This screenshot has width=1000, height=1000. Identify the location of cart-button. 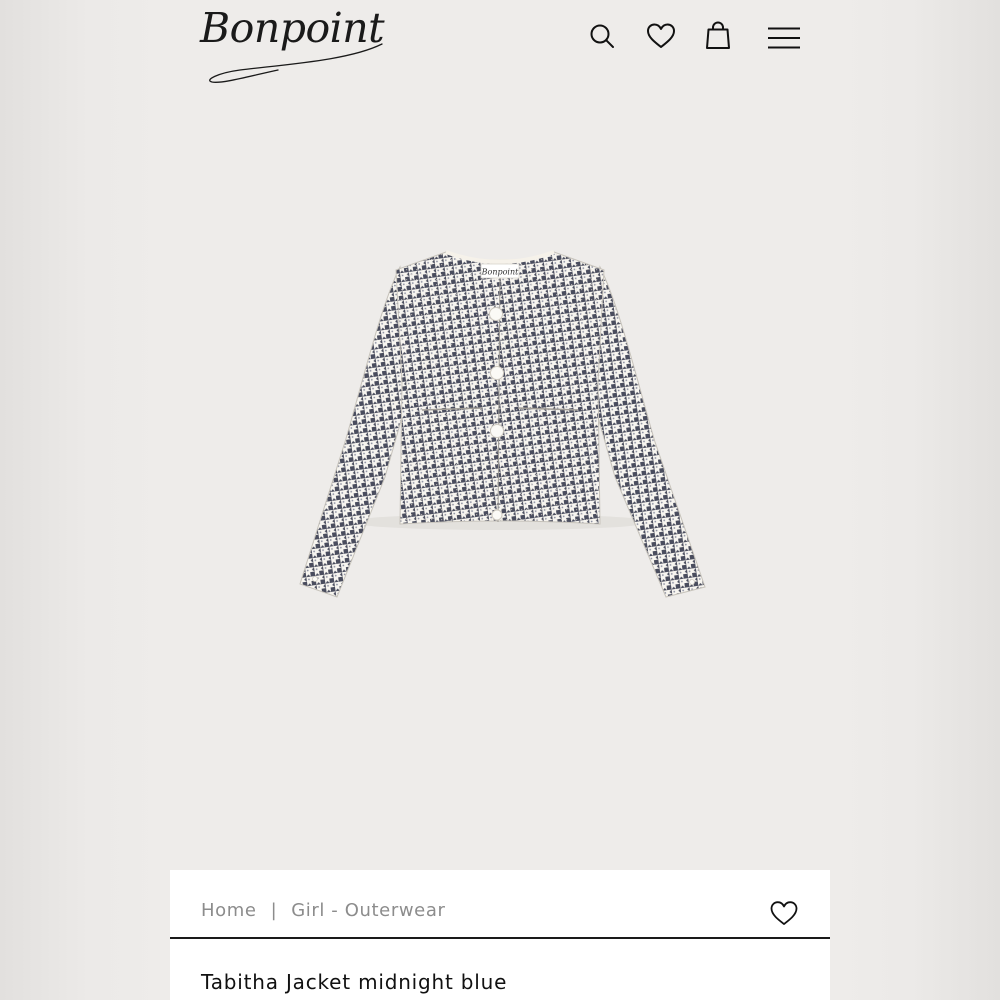
(718, 36).